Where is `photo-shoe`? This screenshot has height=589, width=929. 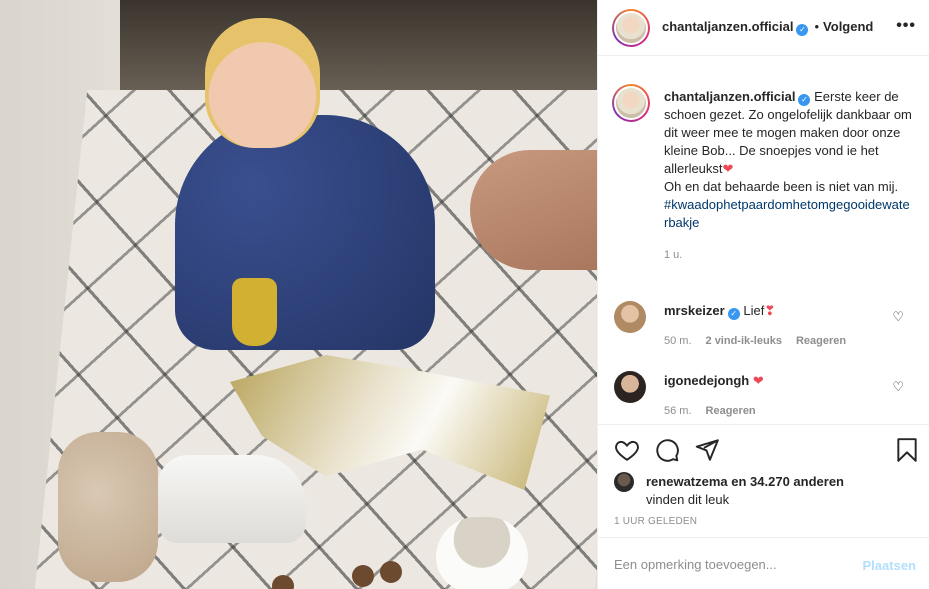 photo-shoe is located at coordinates (232, 499).